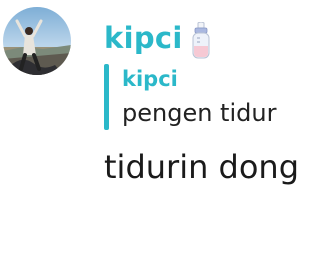 Image resolution: width=320 pixels, height=259 pixels. What do you see at coordinates (143, 38) in the screenshot?
I see `username: kipci` at bounding box center [143, 38].